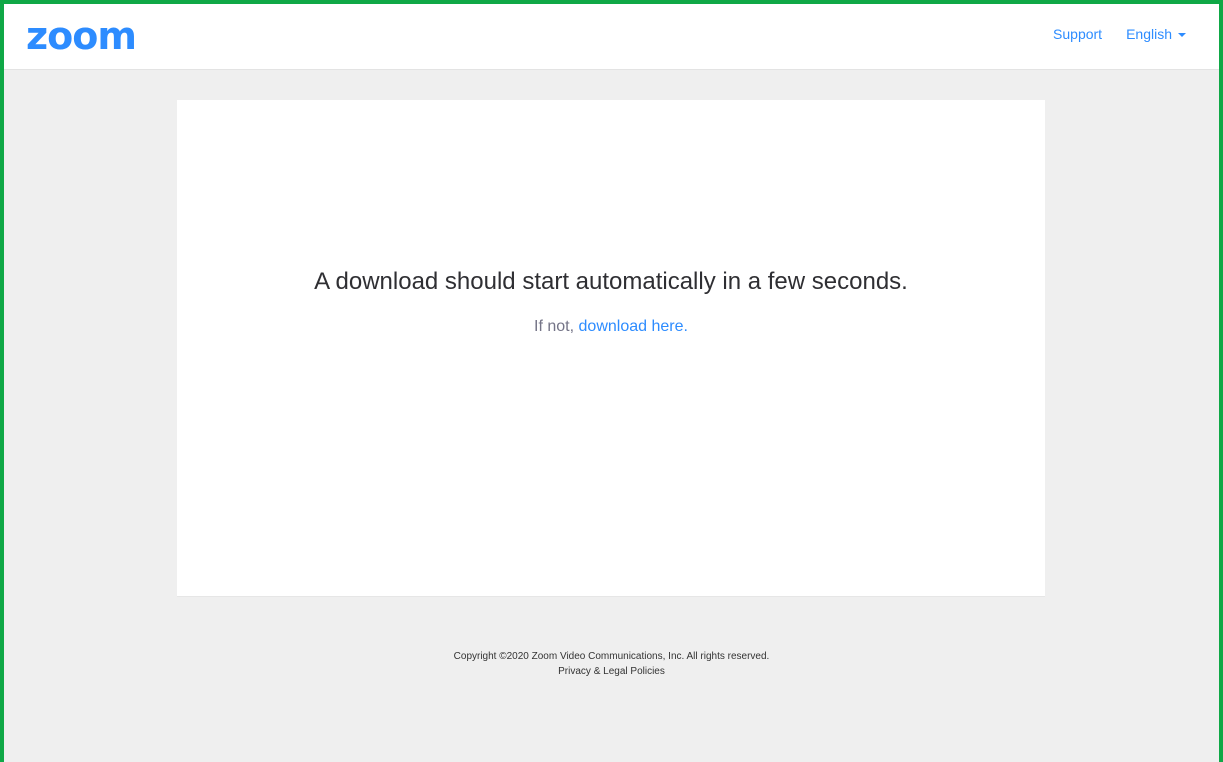  What do you see at coordinates (1149, 34) in the screenshot?
I see `language-label: English` at bounding box center [1149, 34].